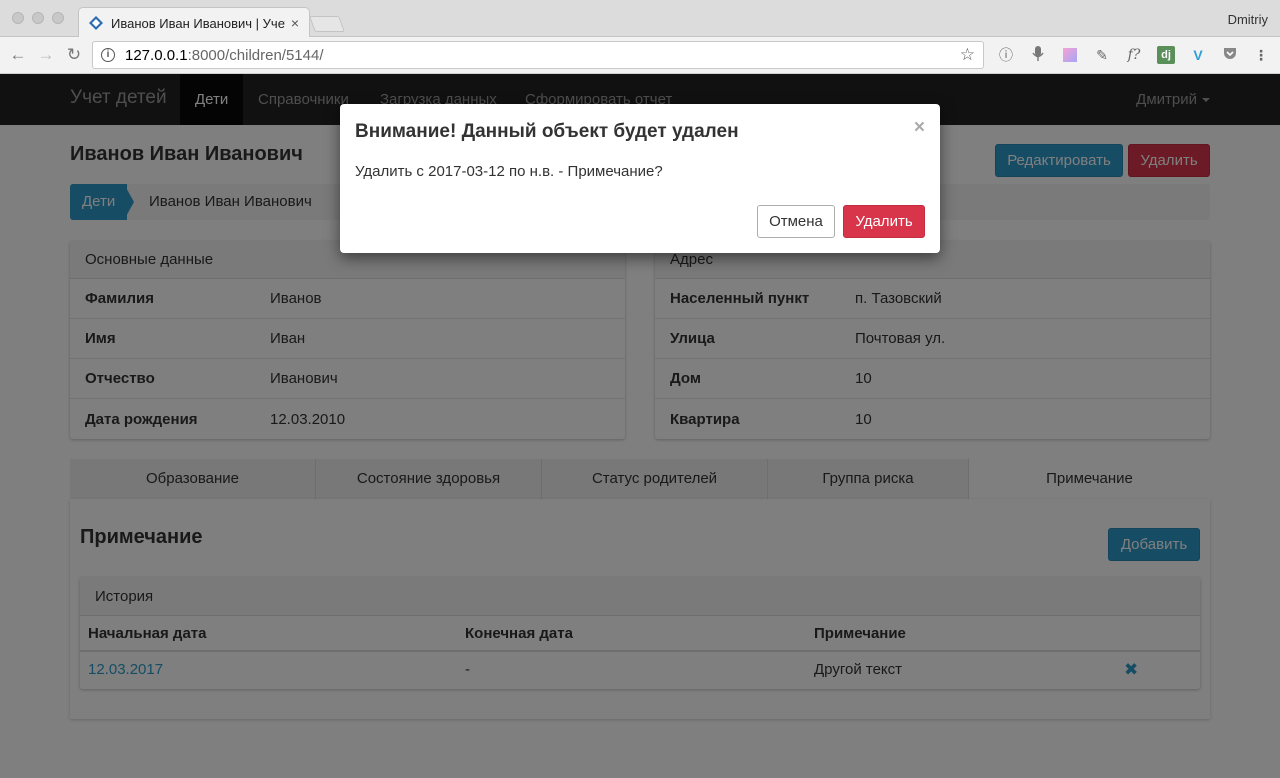 This screenshot has width=1280, height=778. Describe the element at coordinates (58, 18) in the screenshot. I see `maximize-window-button` at that location.